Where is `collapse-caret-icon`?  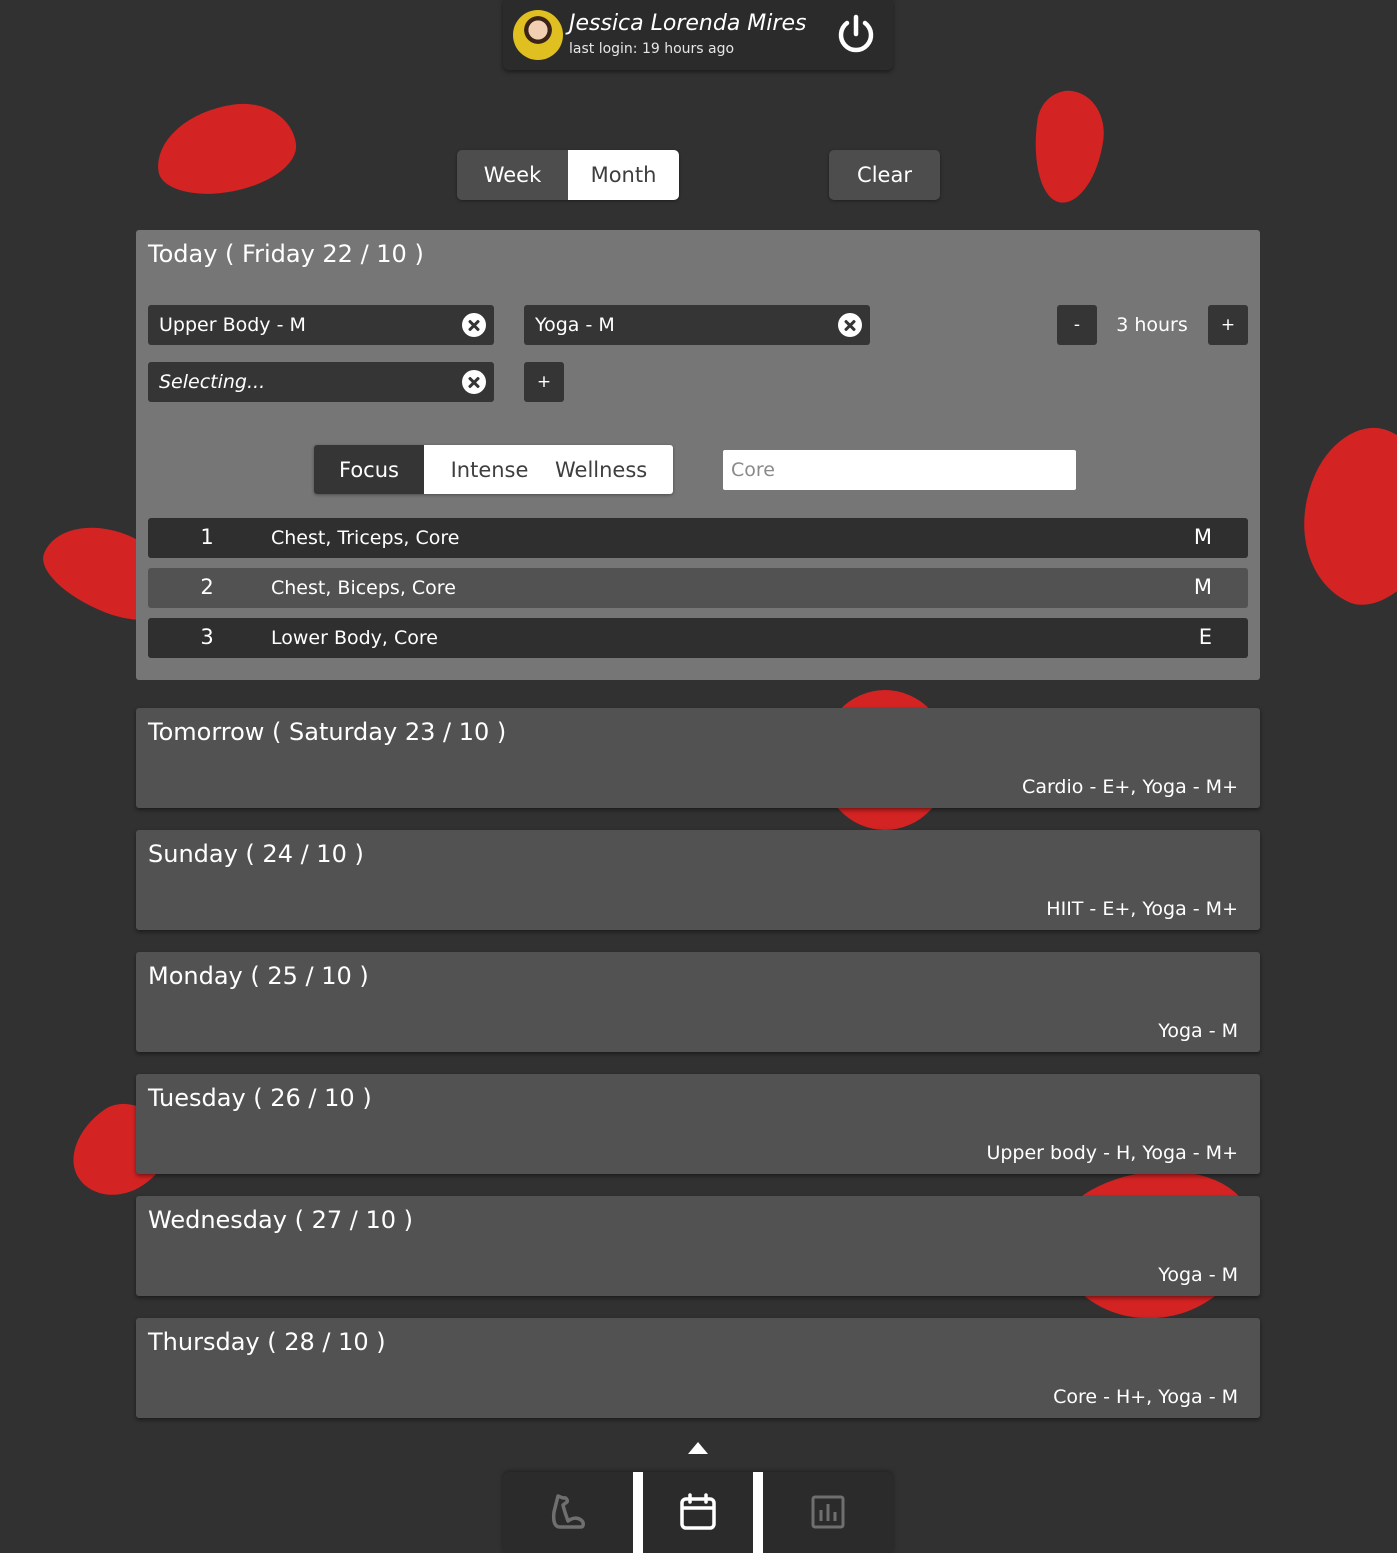 collapse-caret-icon is located at coordinates (698, 1448).